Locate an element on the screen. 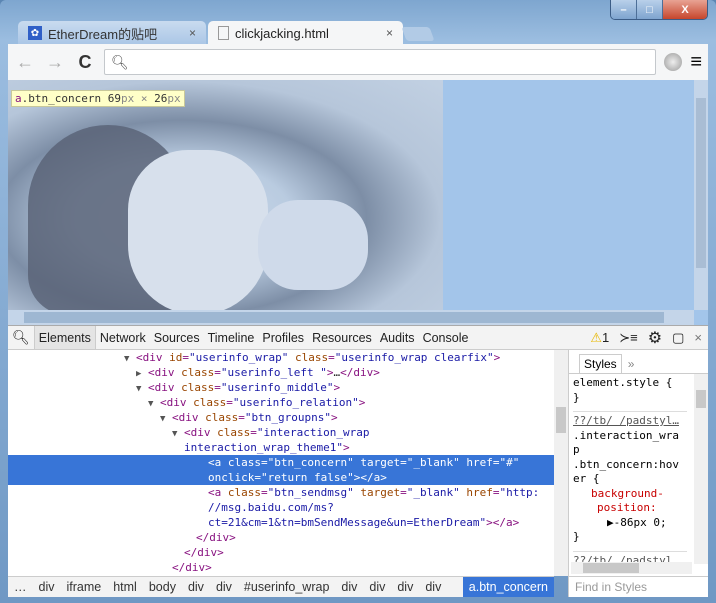 Image resolution: width=716 pixels, height=603 pixels. dom-node-line: ▼ <div class="interaction_wrap is located at coordinates (281, 432).